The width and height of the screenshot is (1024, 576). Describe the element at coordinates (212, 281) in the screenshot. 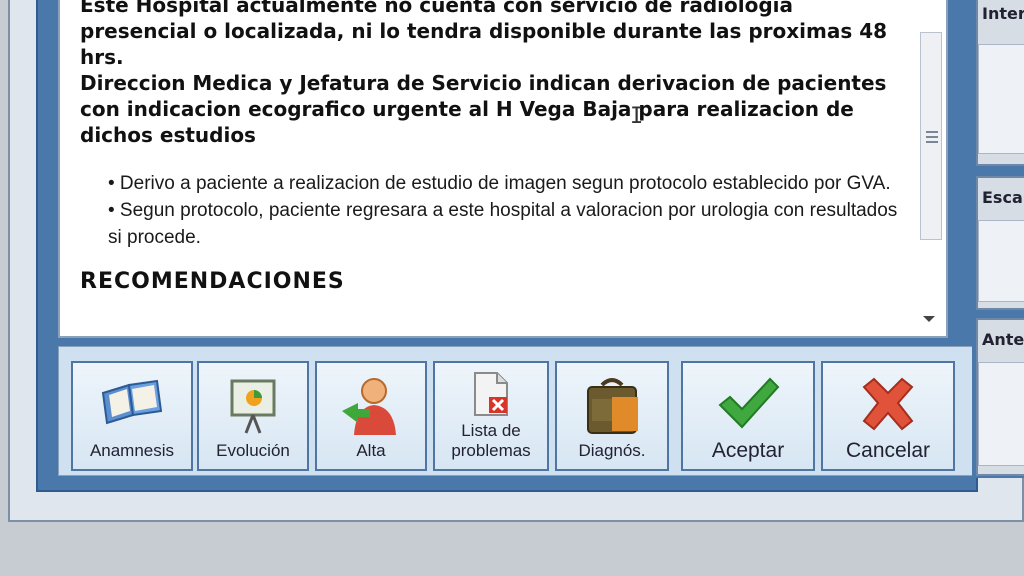

I see `recomendaciones-heading: RECOMENDACIONES` at that location.